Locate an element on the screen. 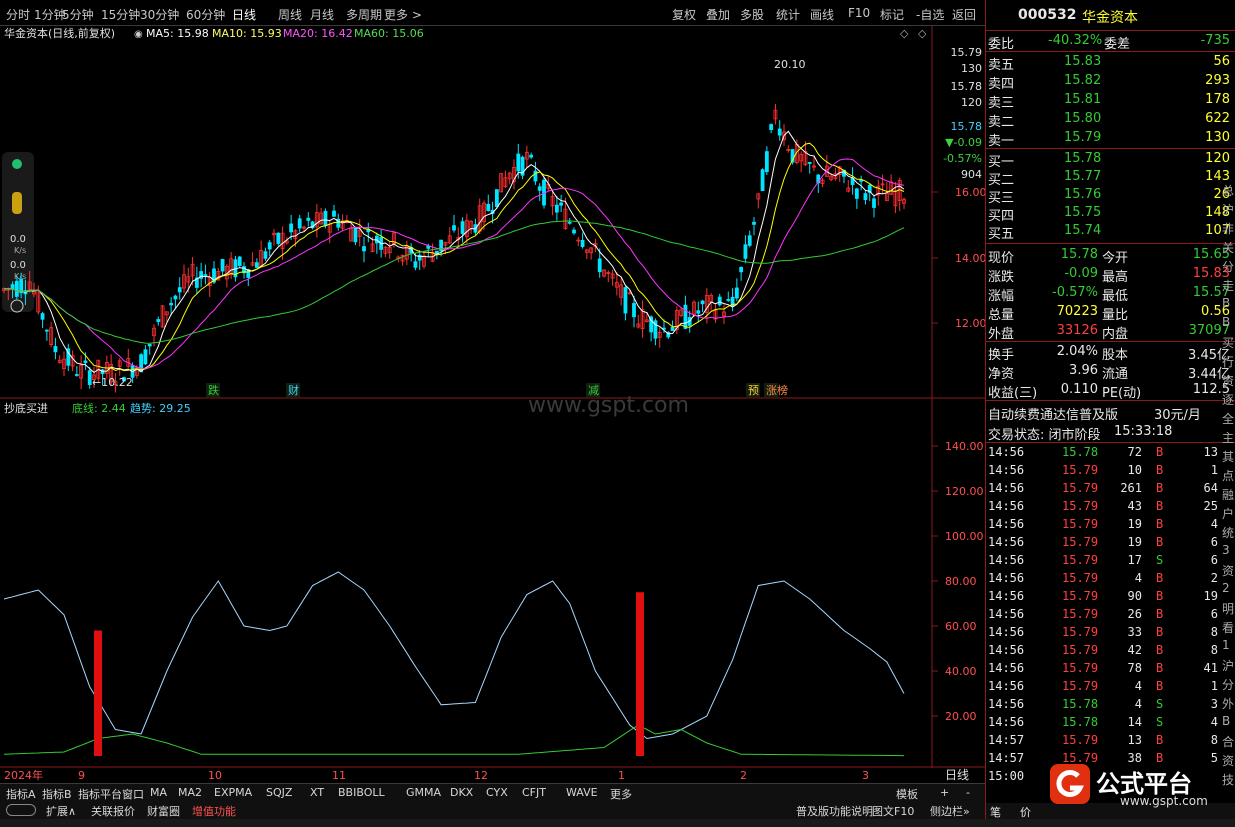  extension-tab: 关联报价 is located at coordinates (113, 811).